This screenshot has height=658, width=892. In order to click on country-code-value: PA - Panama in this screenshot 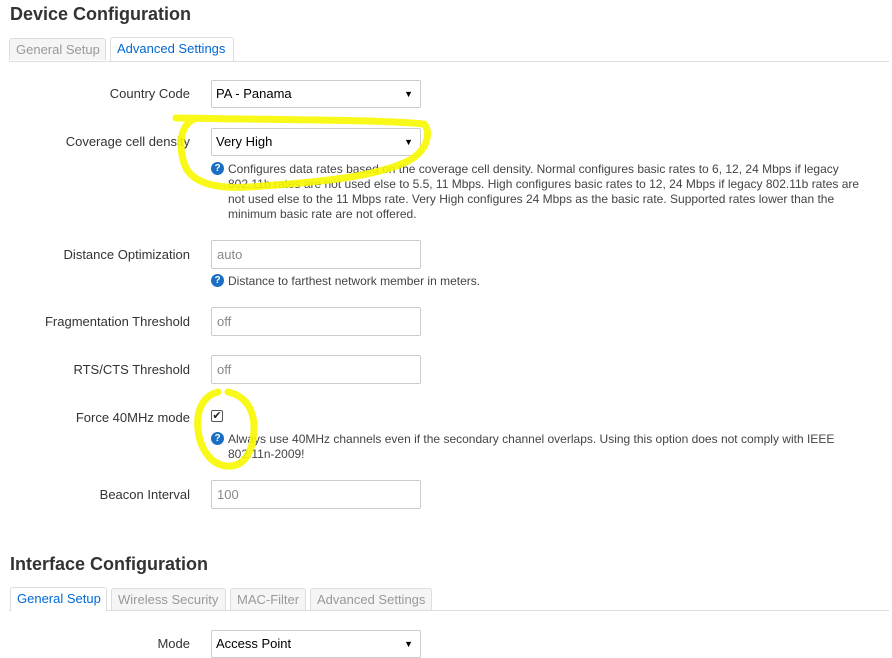, I will do `click(254, 93)`.